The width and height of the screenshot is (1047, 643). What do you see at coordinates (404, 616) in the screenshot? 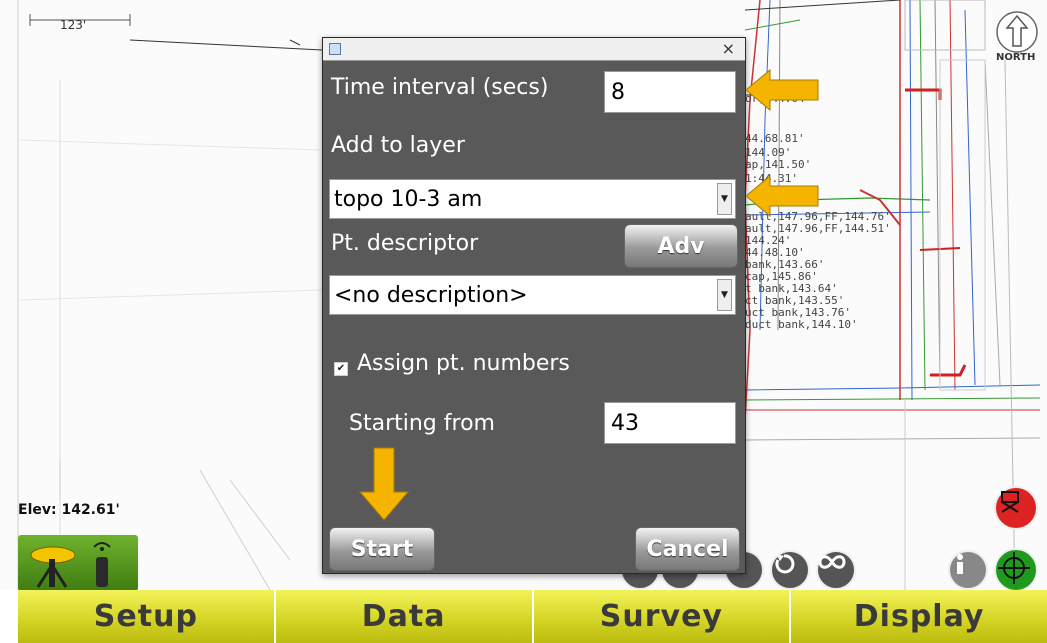
I see `nav-tab-data: Data` at bounding box center [404, 616].